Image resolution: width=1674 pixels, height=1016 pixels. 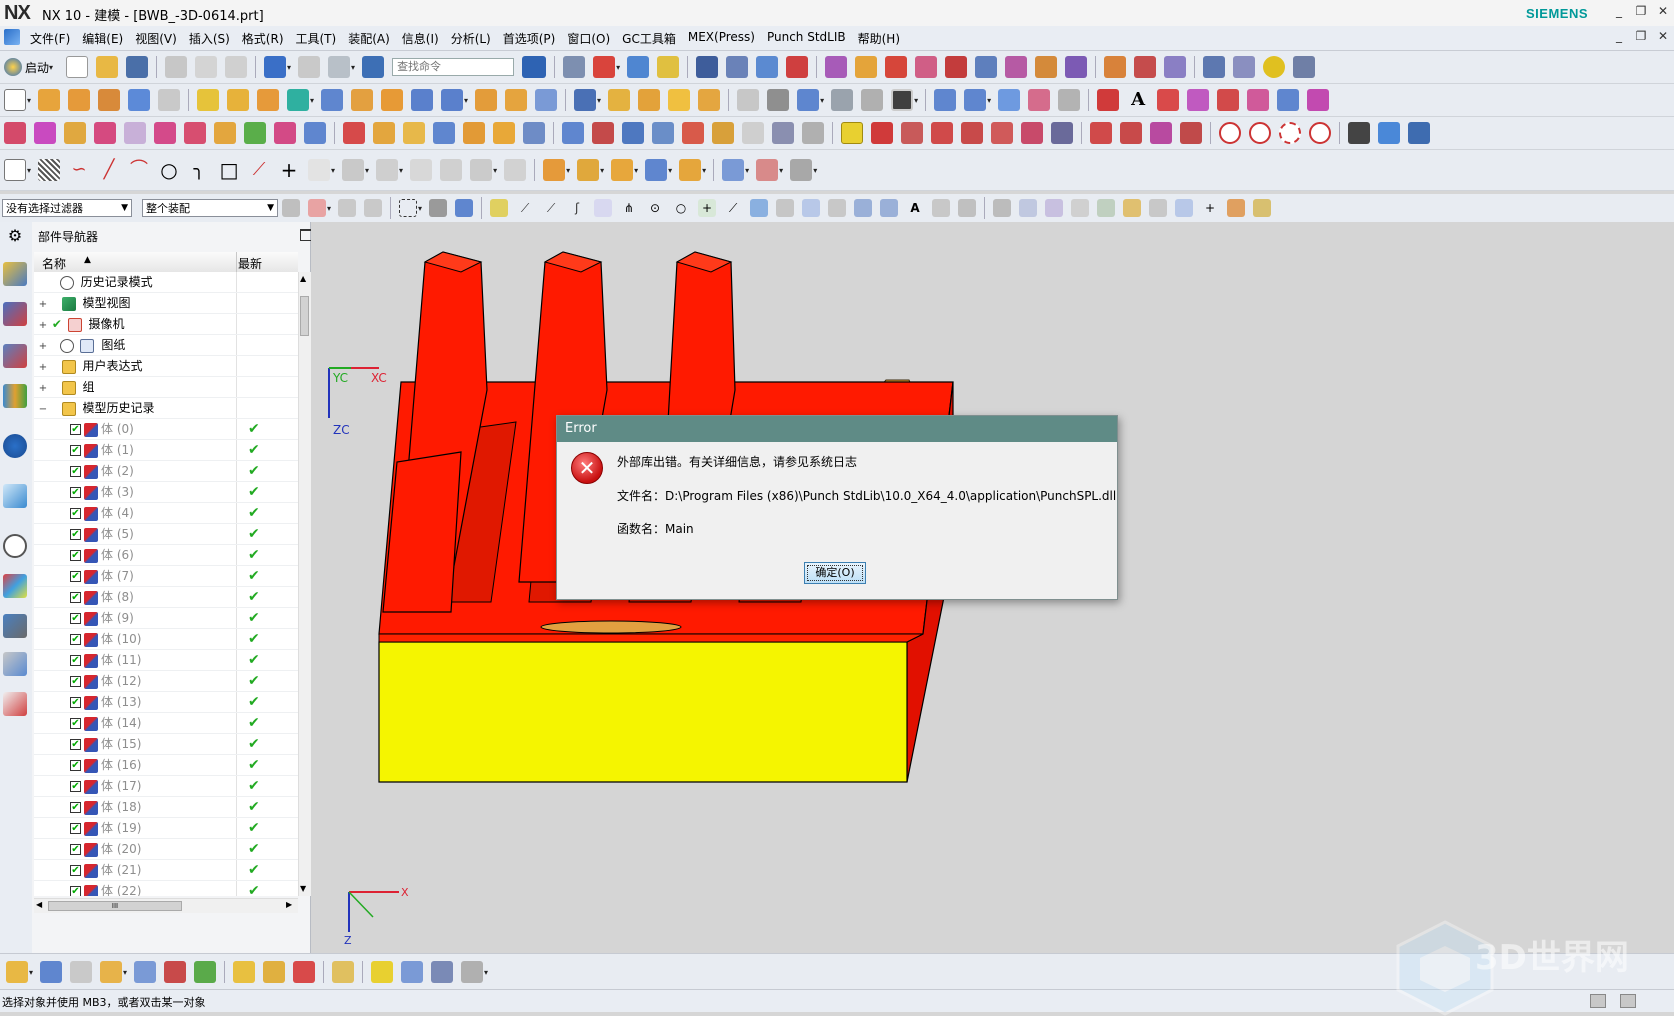 What do you see at coordinates (504, 133) in the screenshot?
I see `sync-tool-6-icon` at bounding box center [504, 133].